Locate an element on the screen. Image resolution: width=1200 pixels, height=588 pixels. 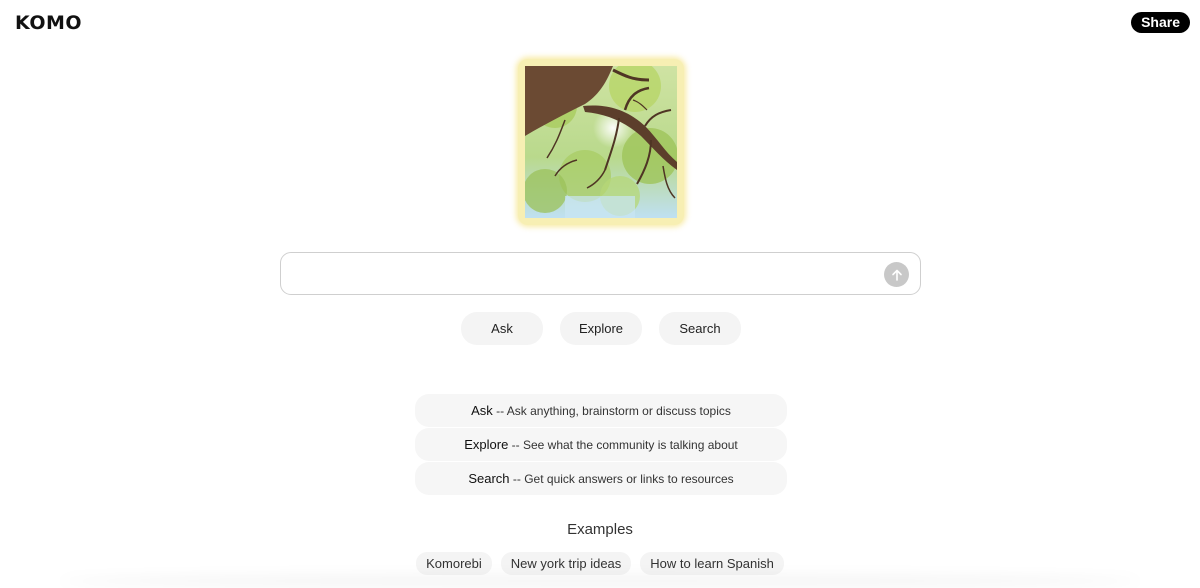
search-input is located at coordinates (589, 274).